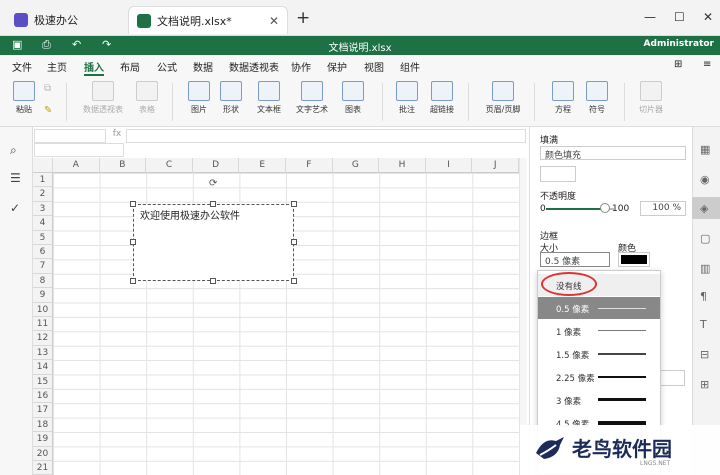 The width and height of the screenshot is (720, 475). Describe the element at coordinates (43, 410) in the screenshot. I see `row-header: 17` at that location.